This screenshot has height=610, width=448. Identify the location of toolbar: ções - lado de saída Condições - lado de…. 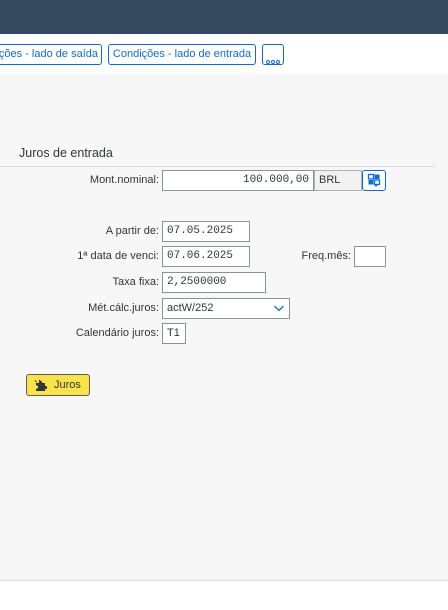
(224, 54).